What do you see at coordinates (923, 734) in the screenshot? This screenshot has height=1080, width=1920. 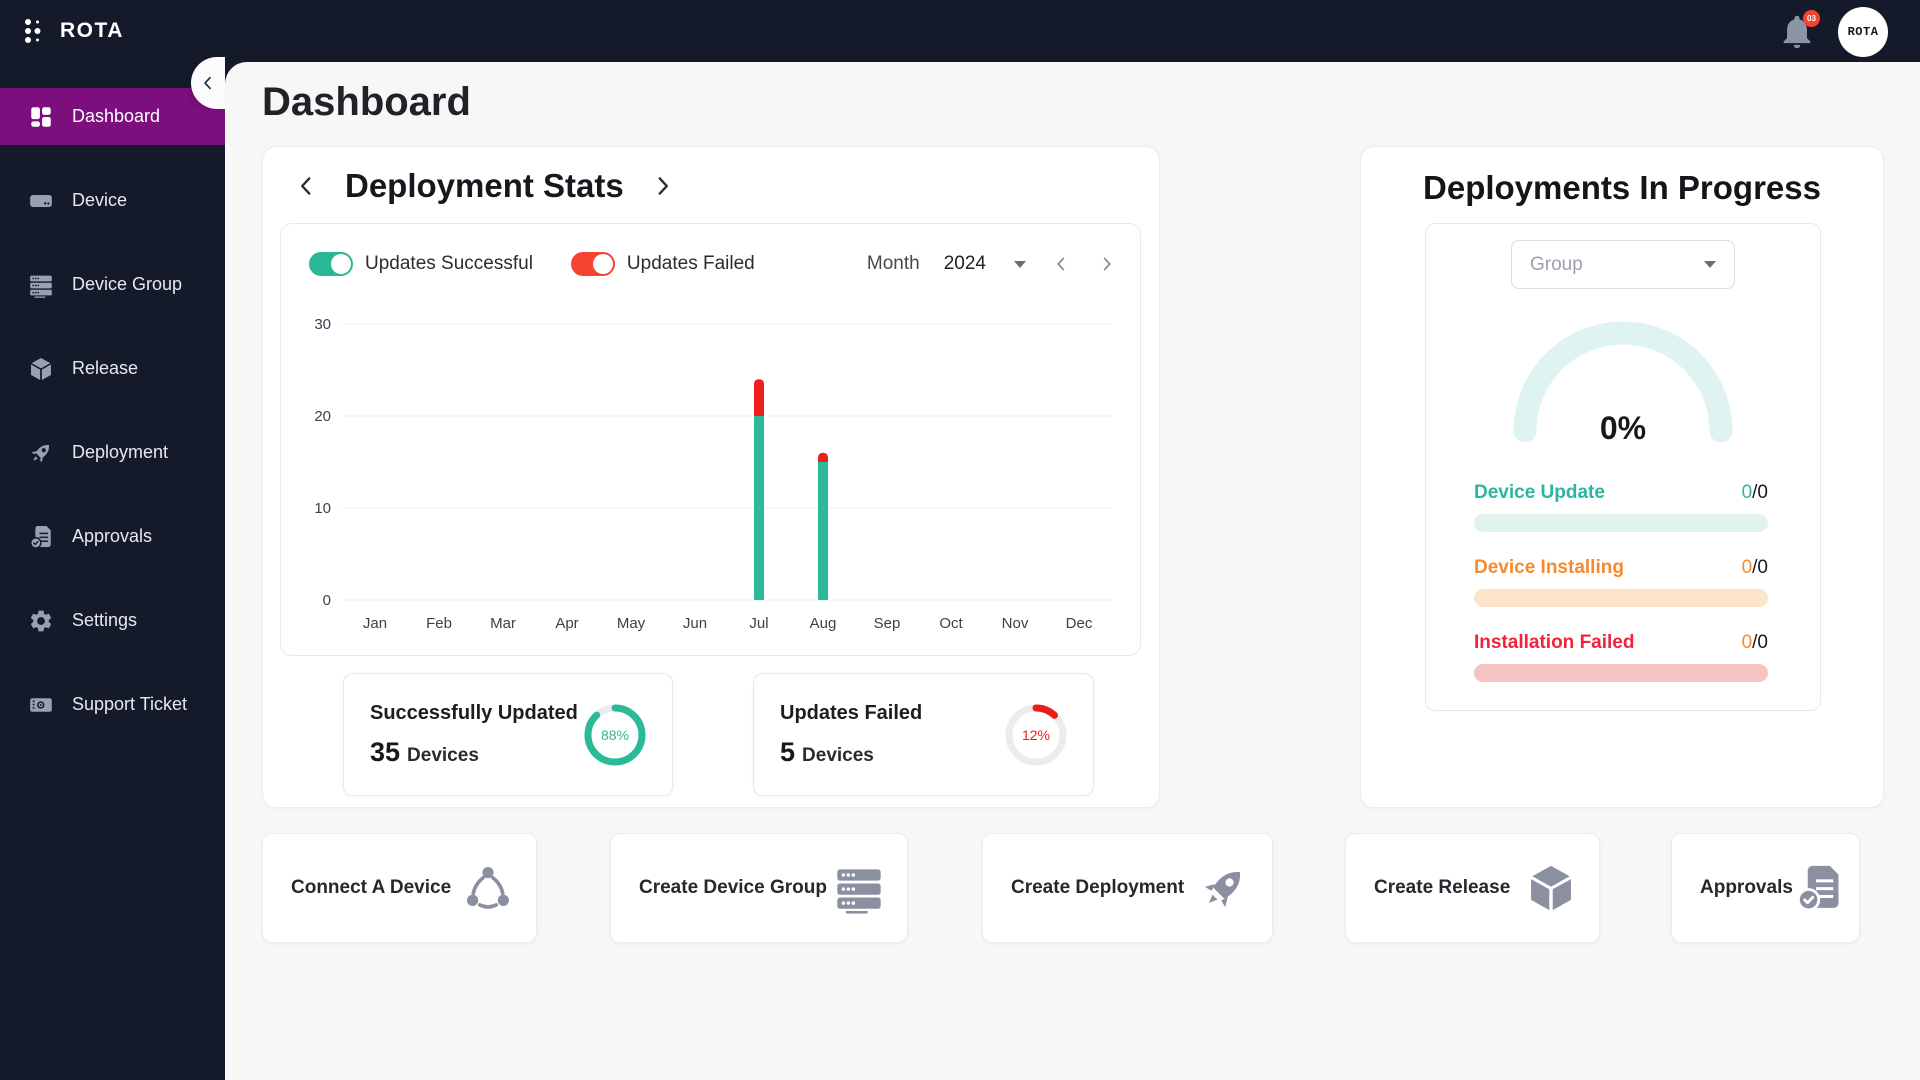 I see `updates-failed-card: Updates Failed 5 Devices 12%` at bounding box center [923, 734].